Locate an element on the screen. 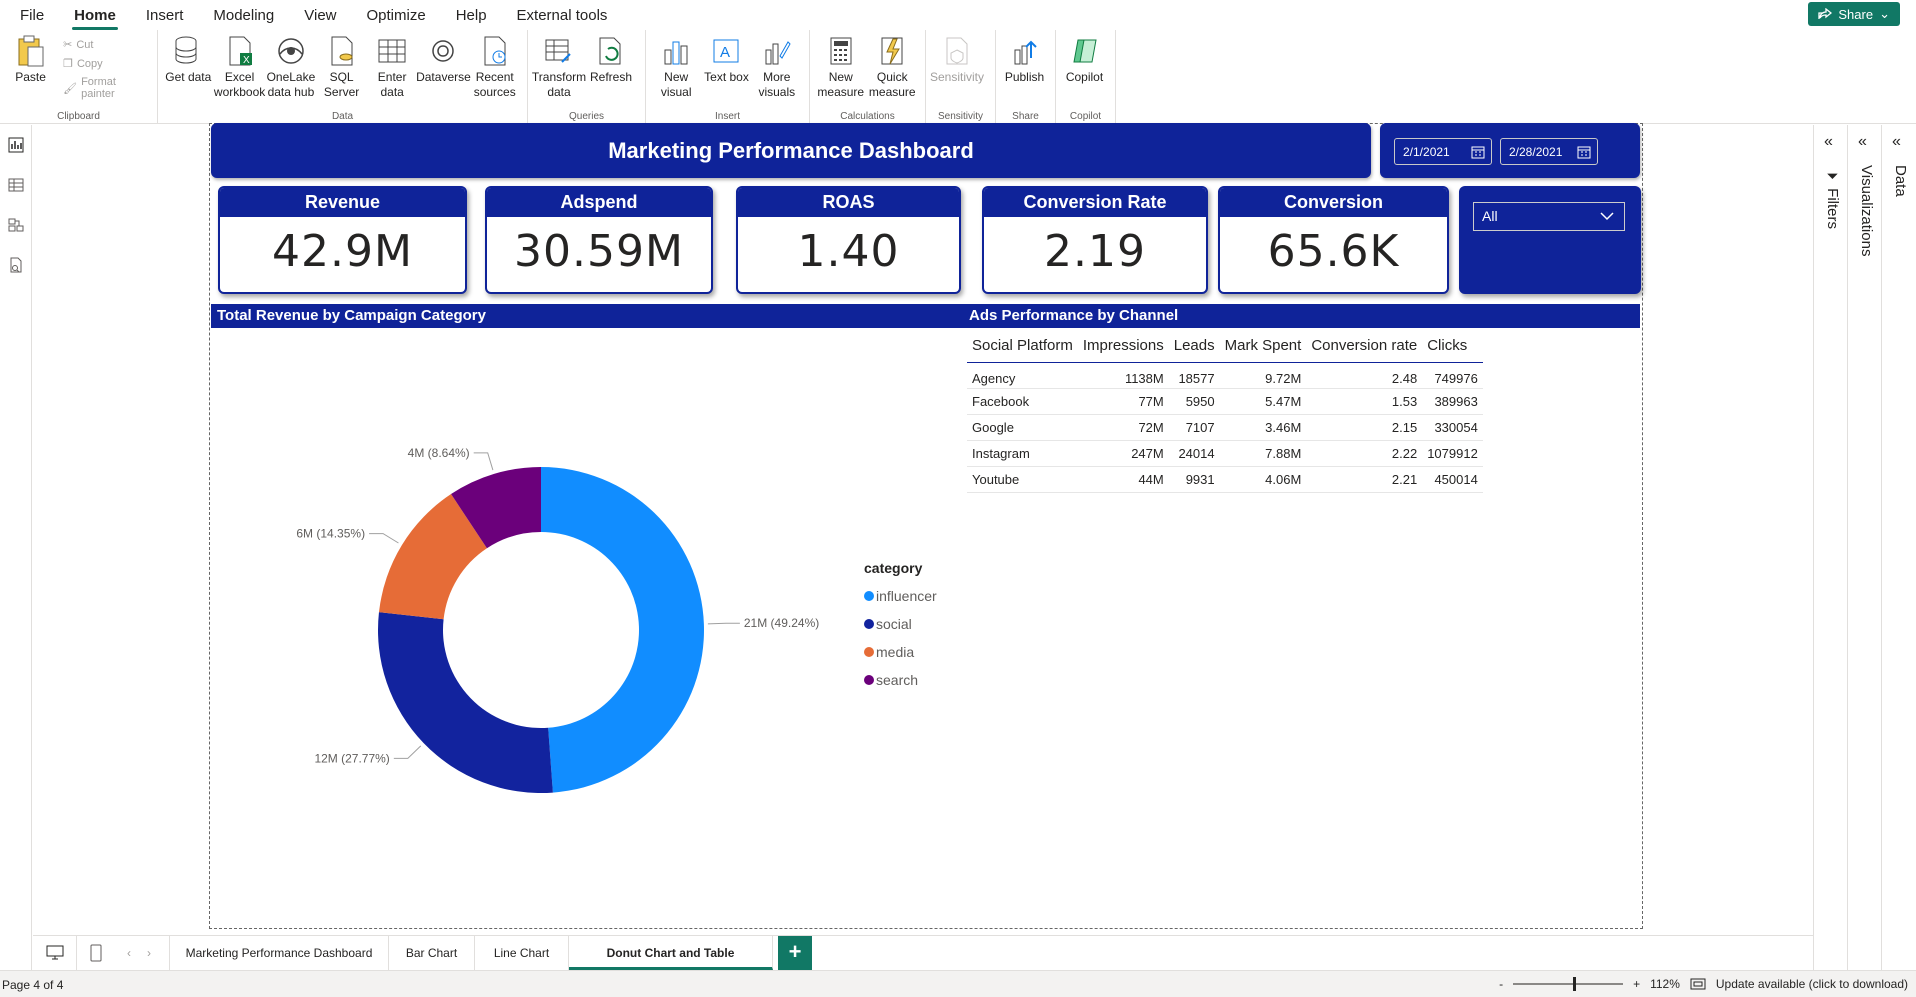  zoom-in-button: + is located at coordinates (1636, 984).